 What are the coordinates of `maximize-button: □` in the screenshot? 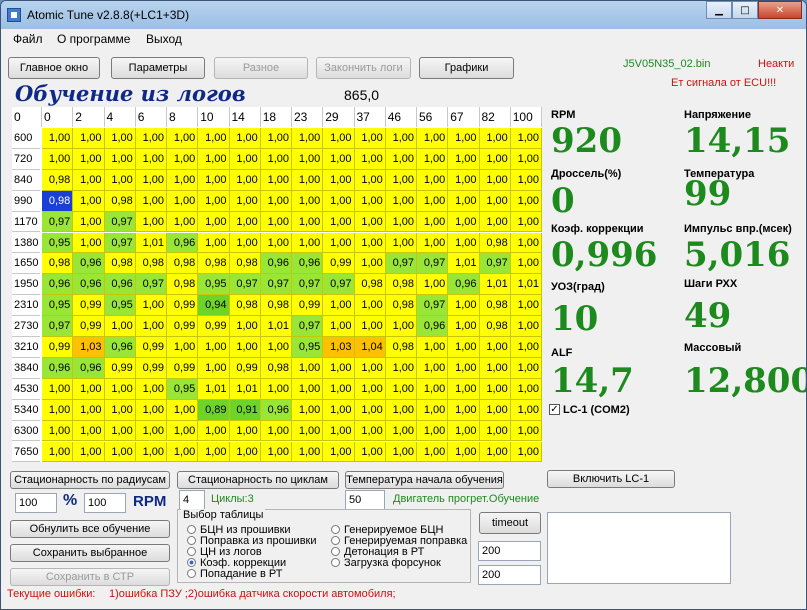 It's located at (745, 10).